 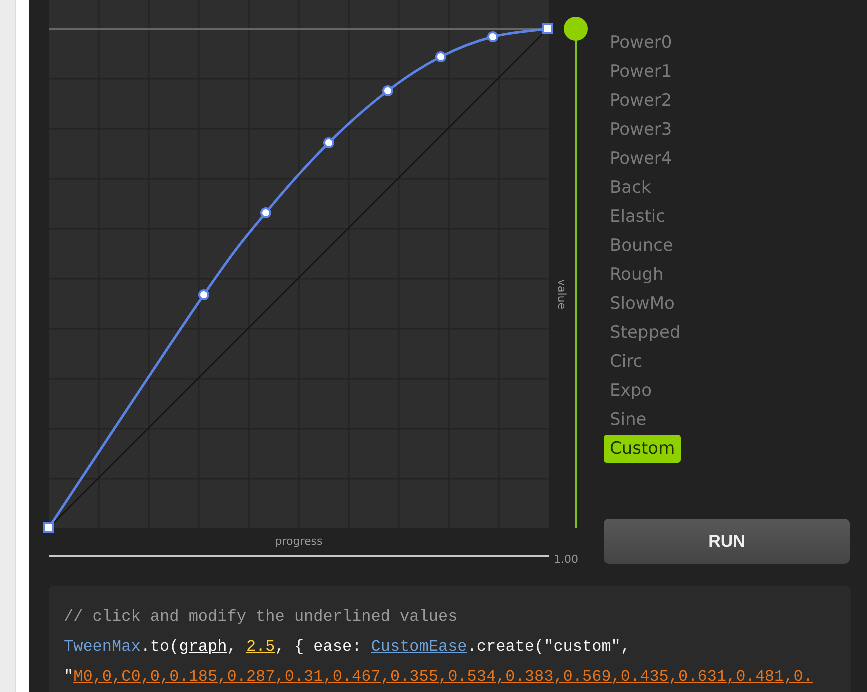 What do you see at coordinates (631, 391) in the screenshot?
I see `ease-option: Expo` at bounding box center [631, 391].